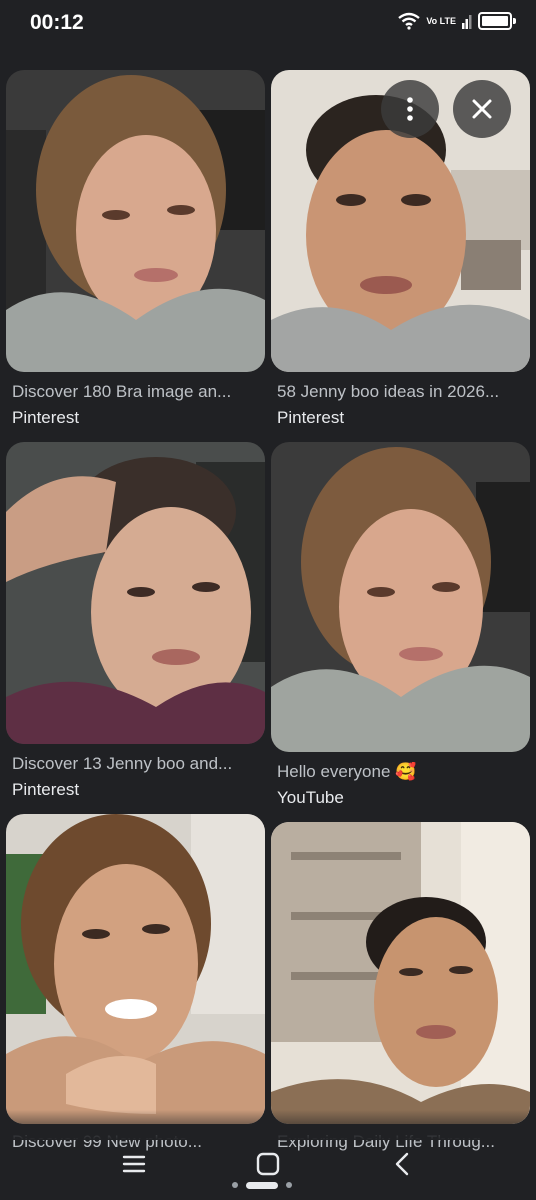 The image size is (536, 1200). I want to click on status-time: 00:12, so click(57, 22).